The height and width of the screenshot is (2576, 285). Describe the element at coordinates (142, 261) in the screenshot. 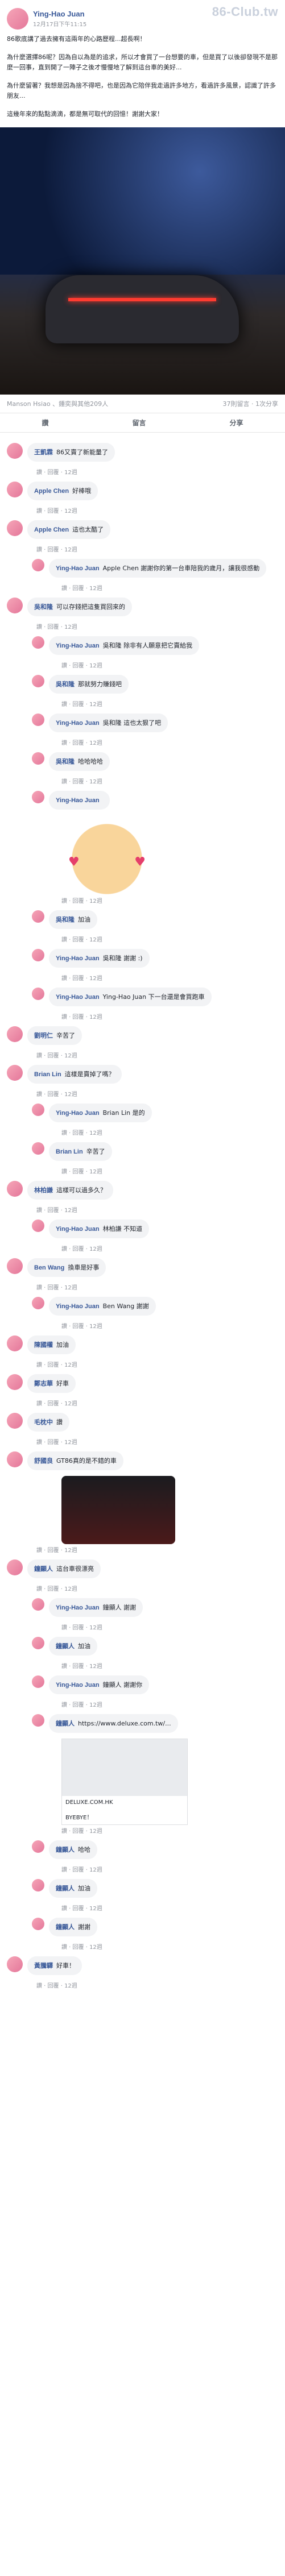

I see `post-photo` at that location.